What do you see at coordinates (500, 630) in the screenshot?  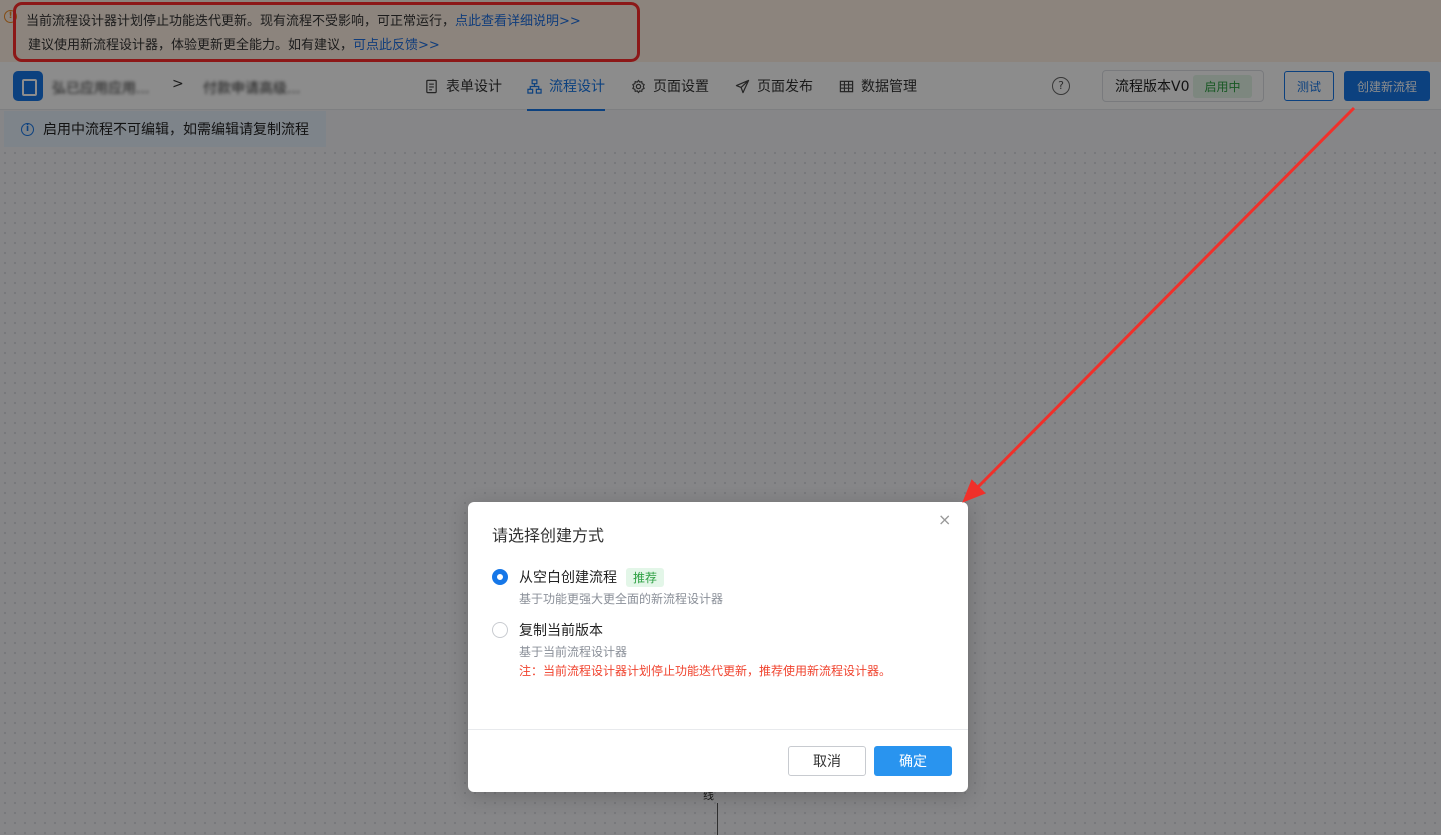 I see `radio-copy-version` at bounding box center [500, 630].